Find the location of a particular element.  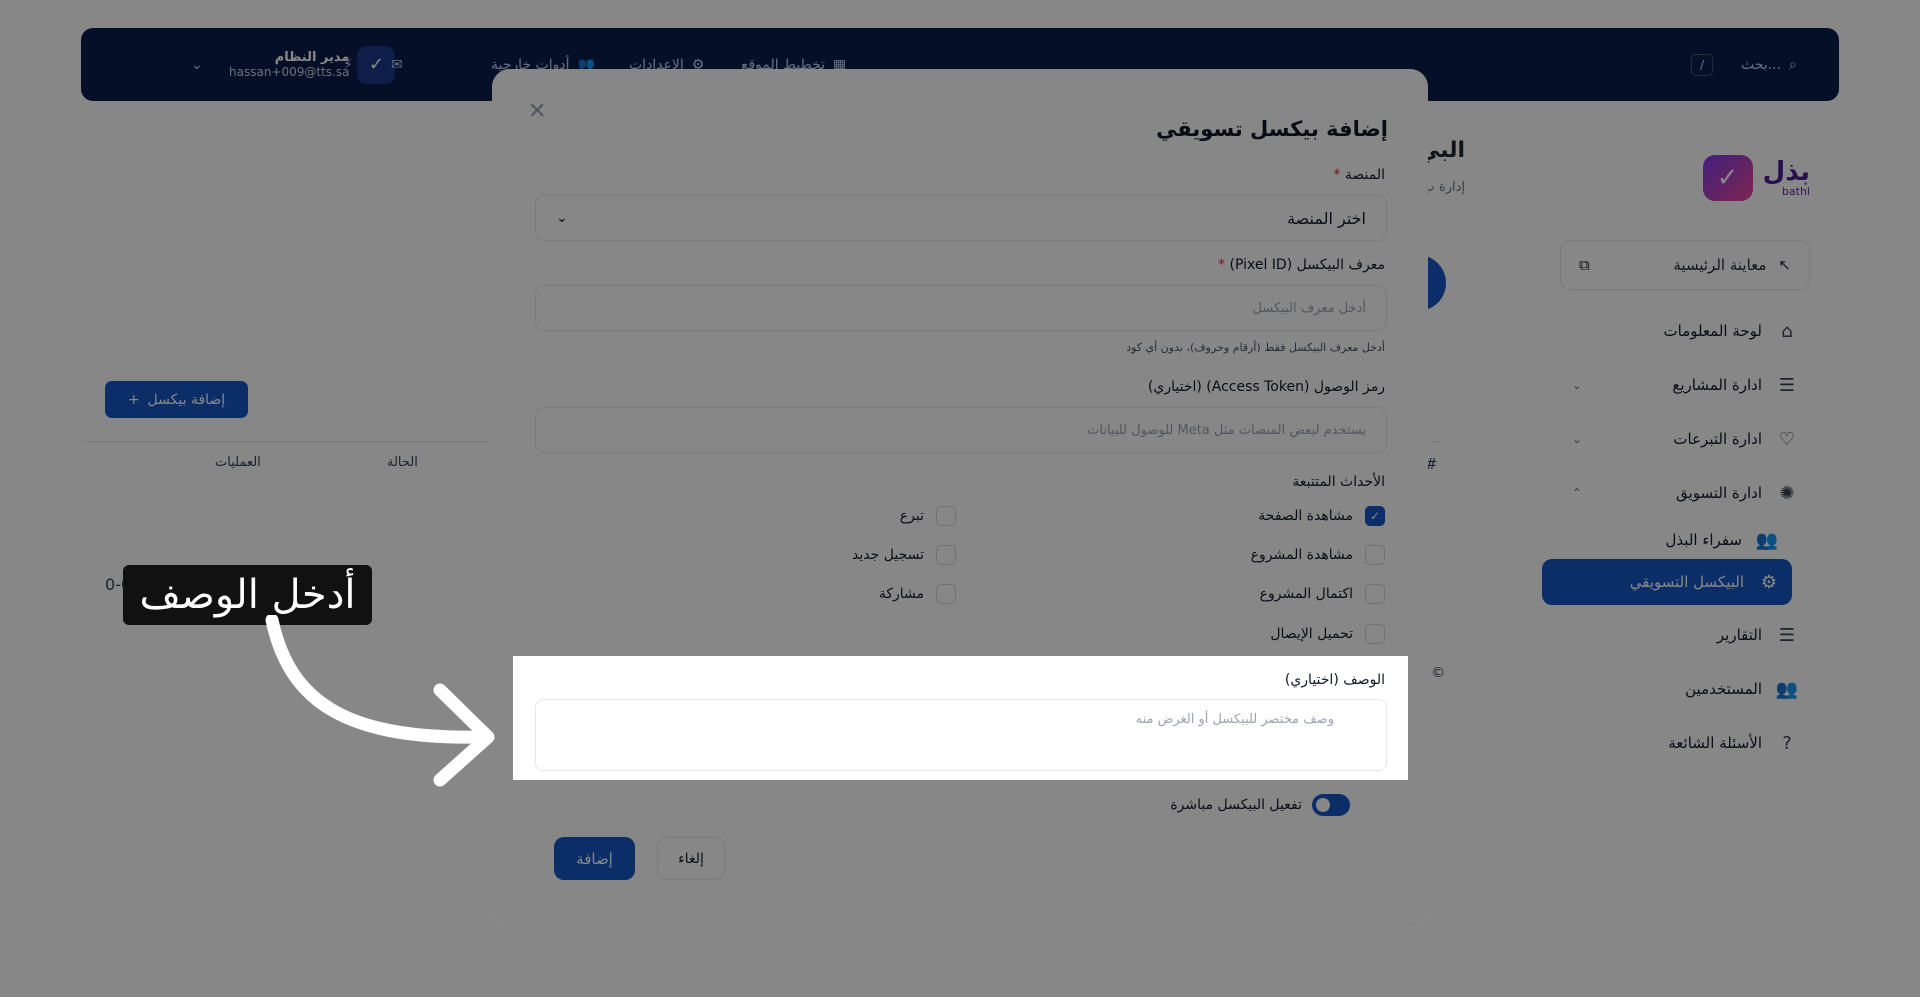

chevron-down-icon: ⌄ is located at coordinates (562, 218).